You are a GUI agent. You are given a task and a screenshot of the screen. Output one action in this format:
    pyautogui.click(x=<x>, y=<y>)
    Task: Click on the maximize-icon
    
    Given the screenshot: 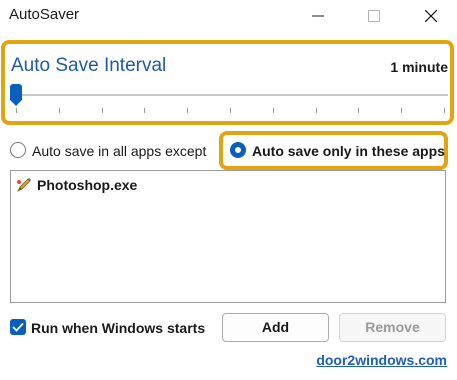 What is the action you would take?
    pyautogui.click(x=374, y=16)
    